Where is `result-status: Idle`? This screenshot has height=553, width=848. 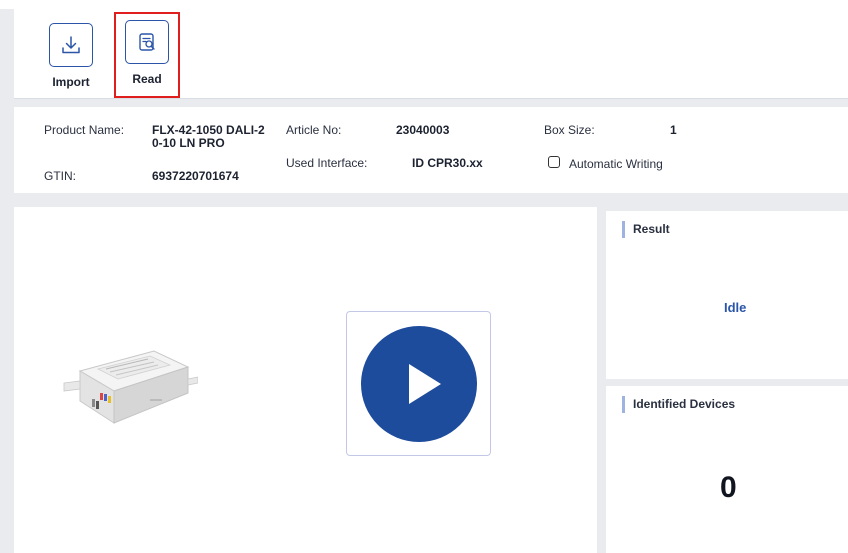 result-status: Idle is located at coordinates (735, 307).